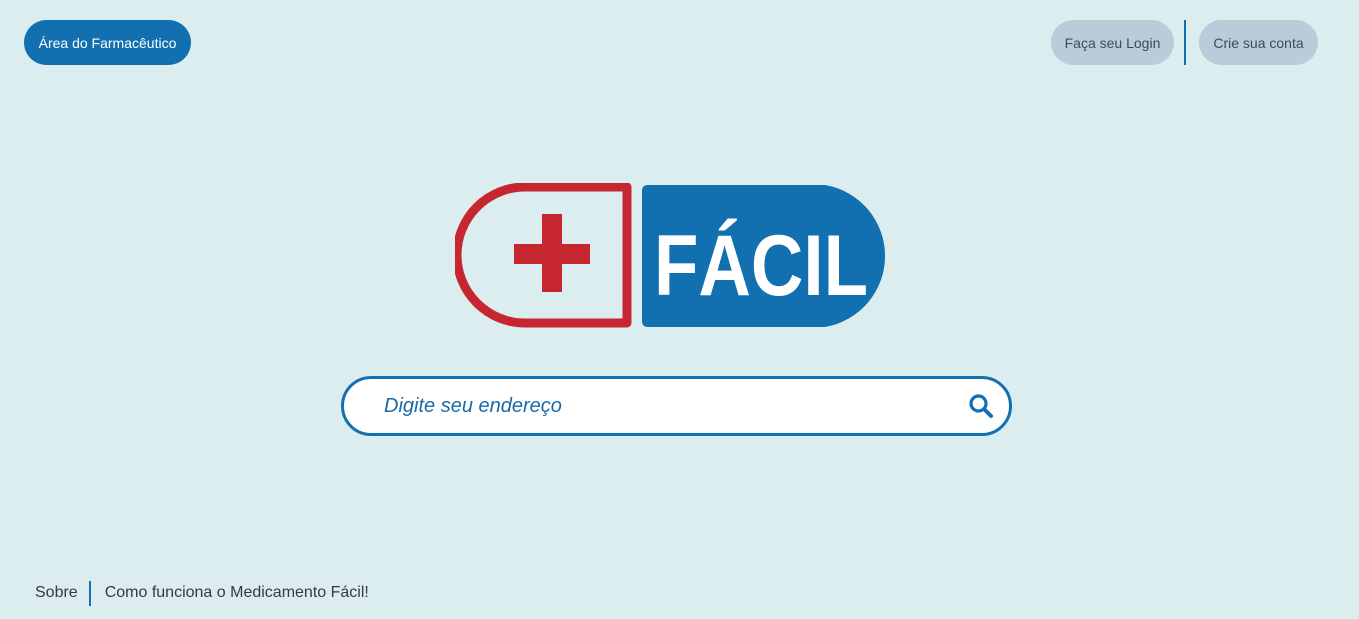  I want to click on search-icon, so click(981, 406).